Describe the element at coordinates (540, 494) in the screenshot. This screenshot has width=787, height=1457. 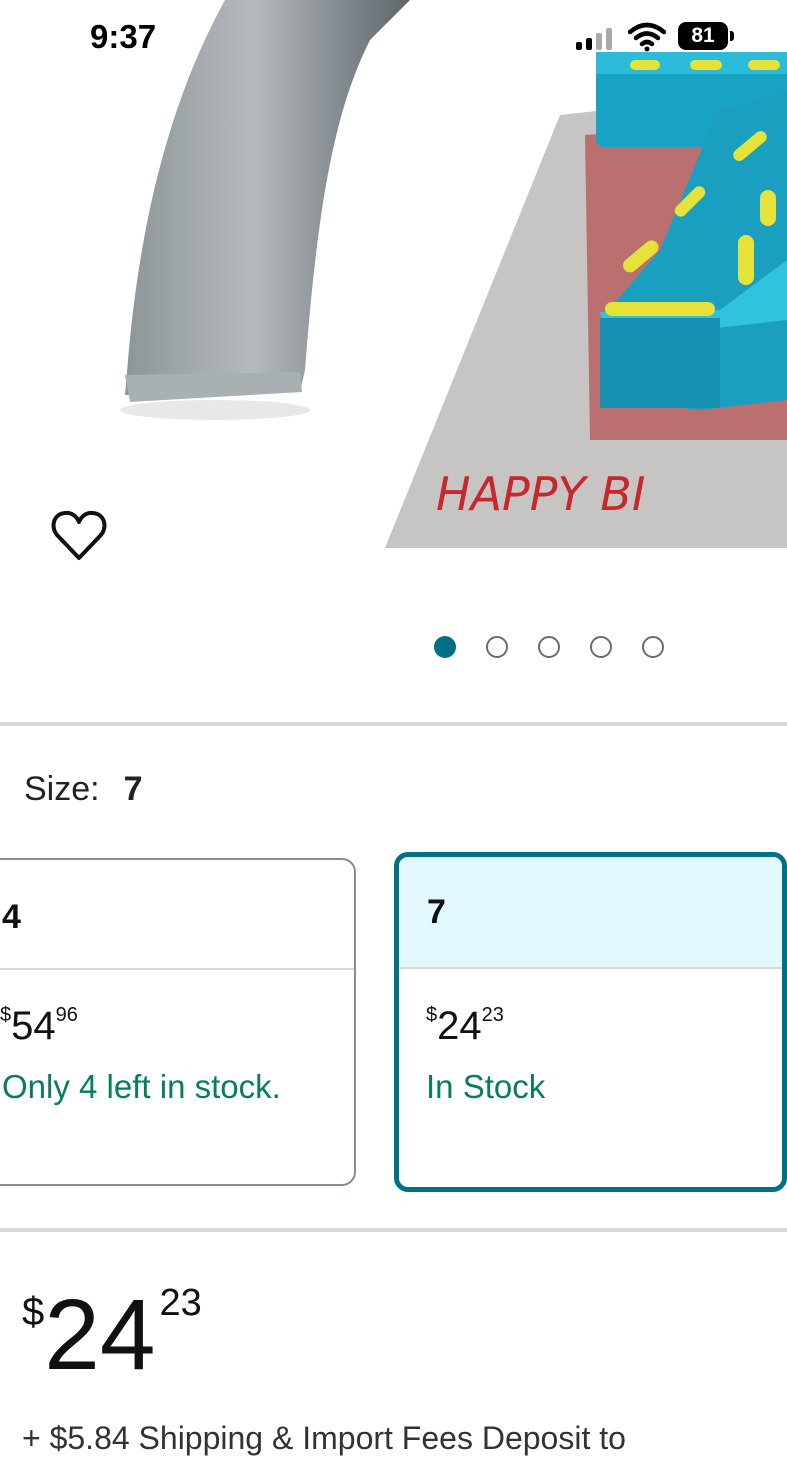
I see `cake-text: HAPPY BI` at that location.